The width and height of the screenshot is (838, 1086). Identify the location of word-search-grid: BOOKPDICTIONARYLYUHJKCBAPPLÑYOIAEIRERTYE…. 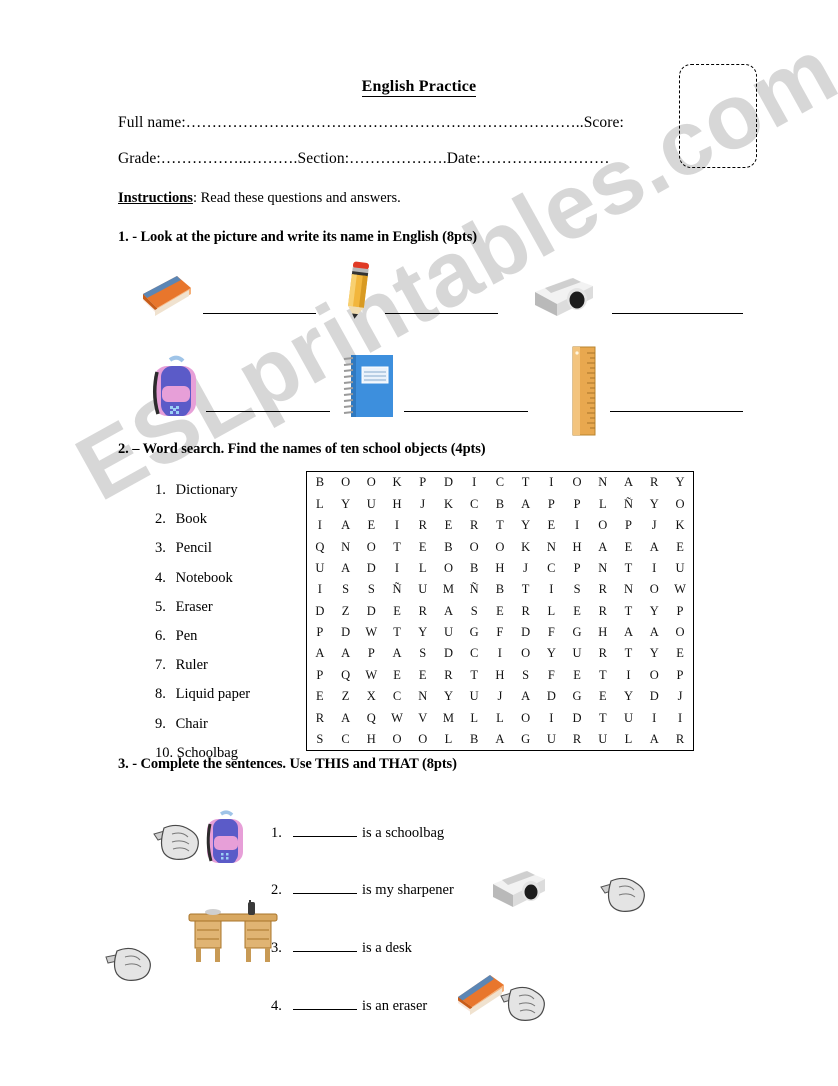
(500, 611).